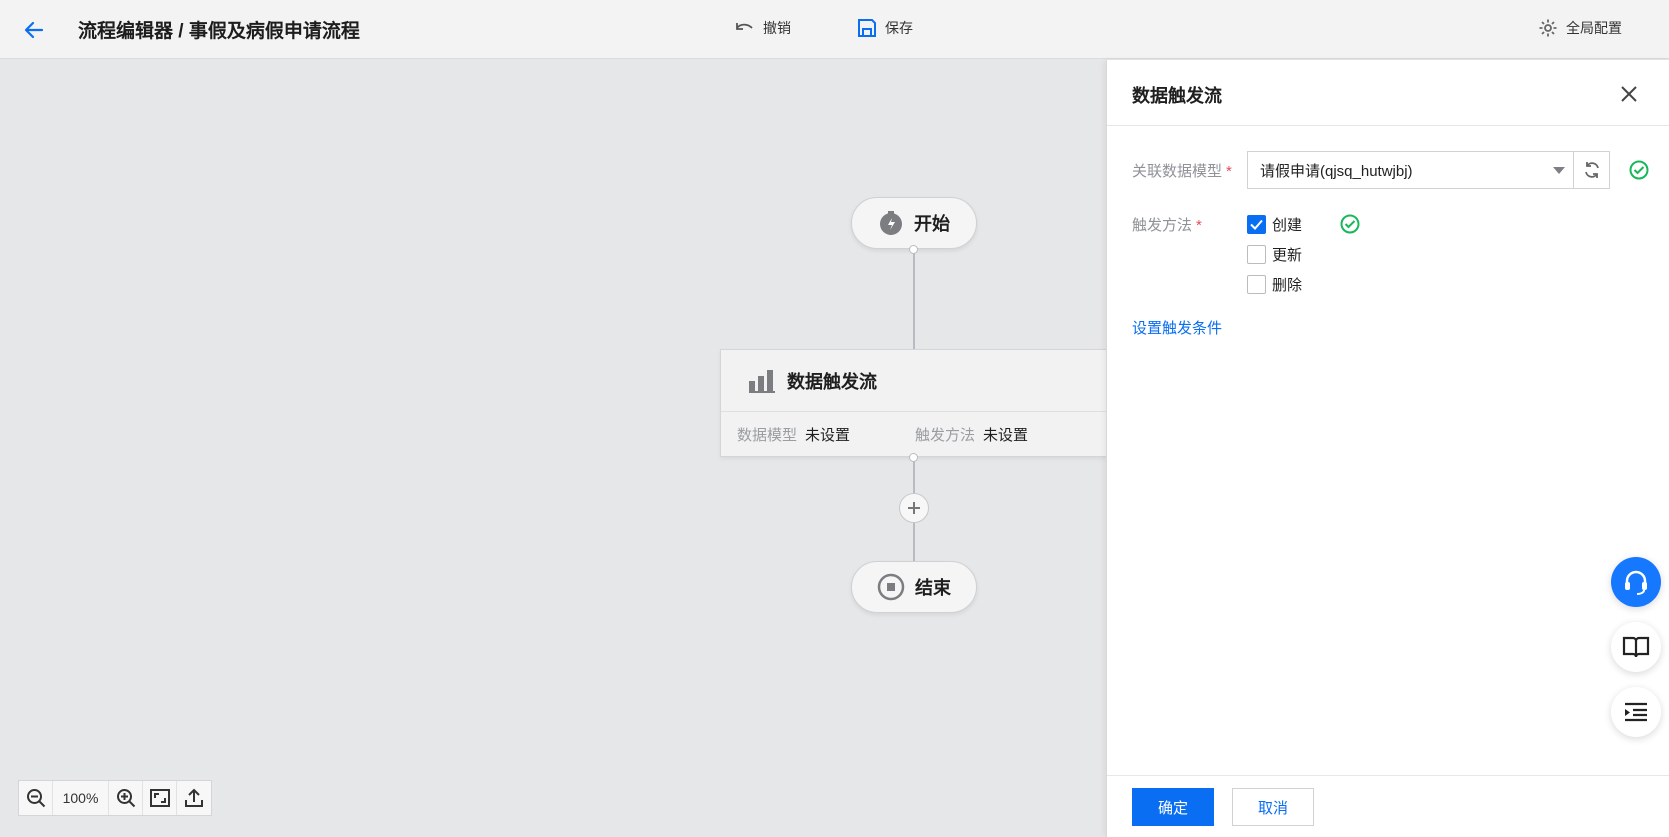  I want to click on method-update-label: 更新, so click(1287, 255).